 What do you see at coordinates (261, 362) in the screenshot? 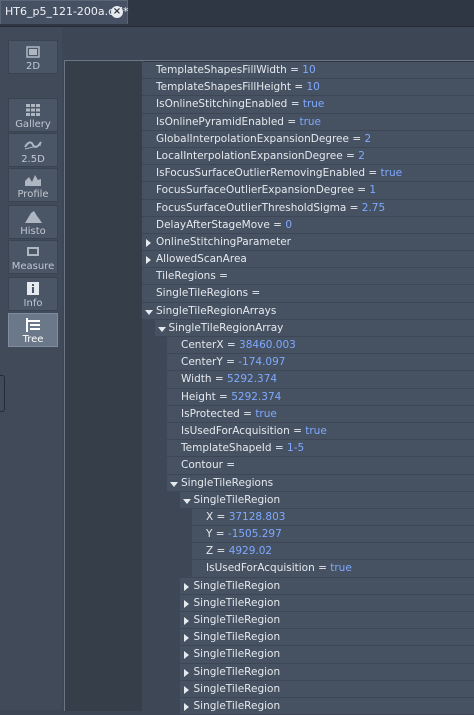
I see `tree-node-value: -174.097` at bounding box center [261, 362].